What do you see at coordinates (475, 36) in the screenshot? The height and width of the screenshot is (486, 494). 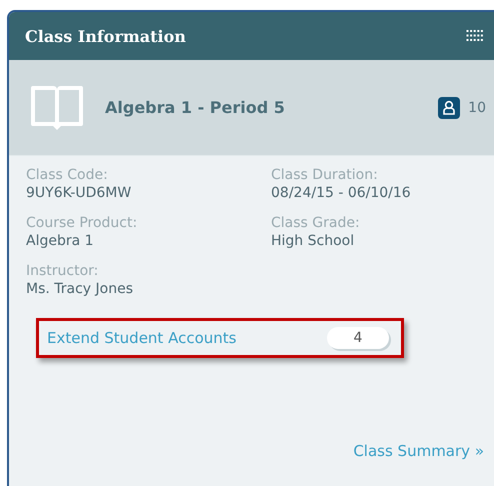 I see `grid-menu-icon` at bounding box center [475, 36].